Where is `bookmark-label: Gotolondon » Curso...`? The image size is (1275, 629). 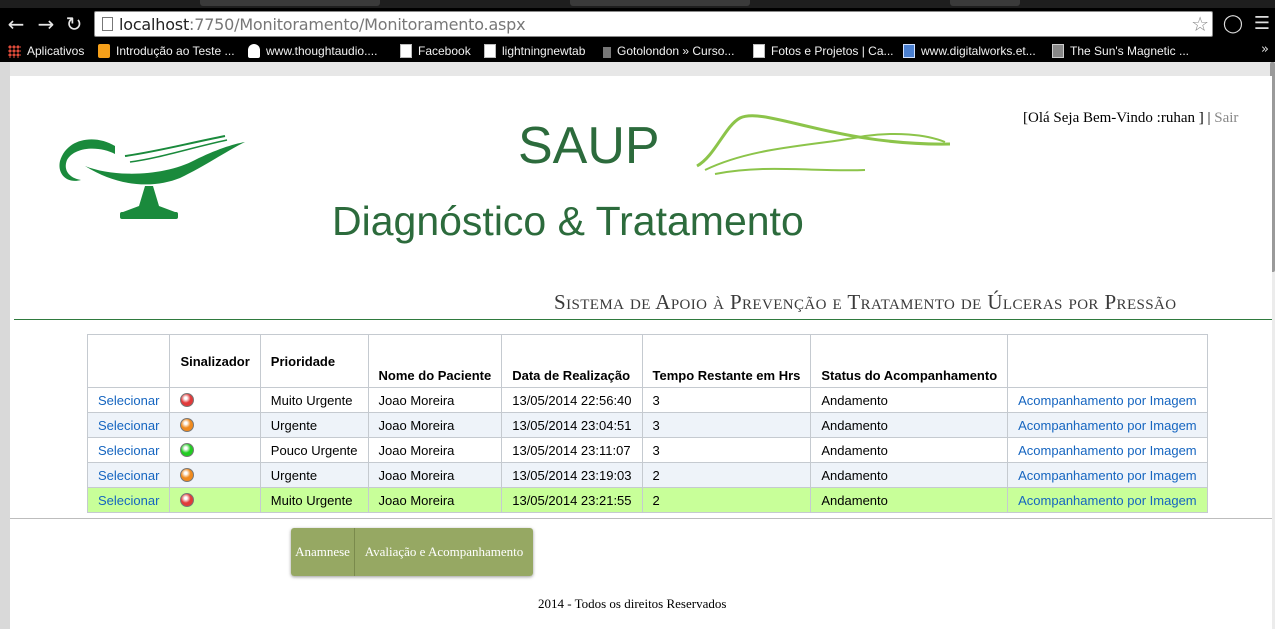
bookmark-label: Gotolondon » Curso... is located at coordinates (676, 51).